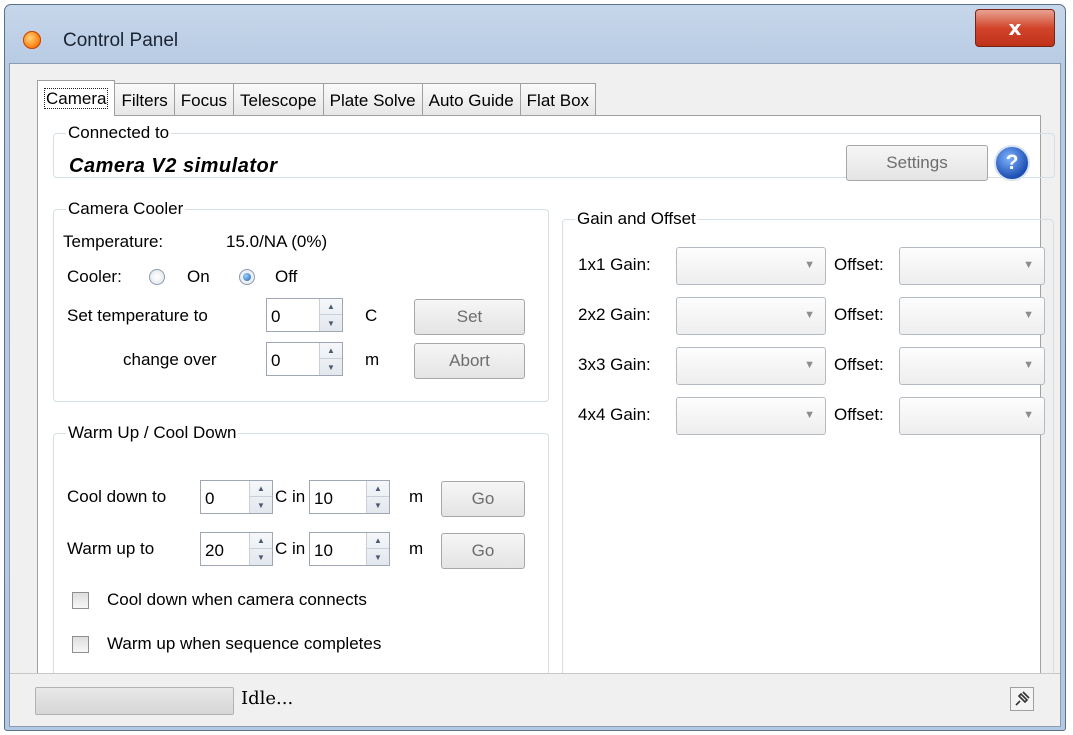 This screenshot has width=1073, height=735. What do you see at coordinates (244, 644) in the screenshot?
I see `warm-on-complete-label: Warm up when sequence completes` at bounding box center [244, 644].